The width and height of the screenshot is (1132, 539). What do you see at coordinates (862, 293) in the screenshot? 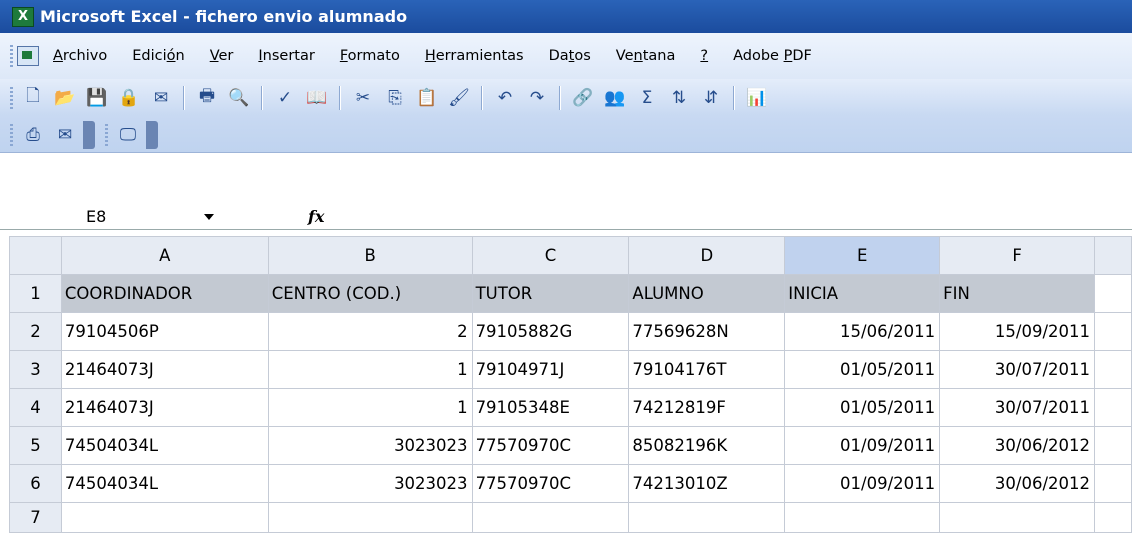
I see `cell: INICIA` at bounding box center [862, 293].